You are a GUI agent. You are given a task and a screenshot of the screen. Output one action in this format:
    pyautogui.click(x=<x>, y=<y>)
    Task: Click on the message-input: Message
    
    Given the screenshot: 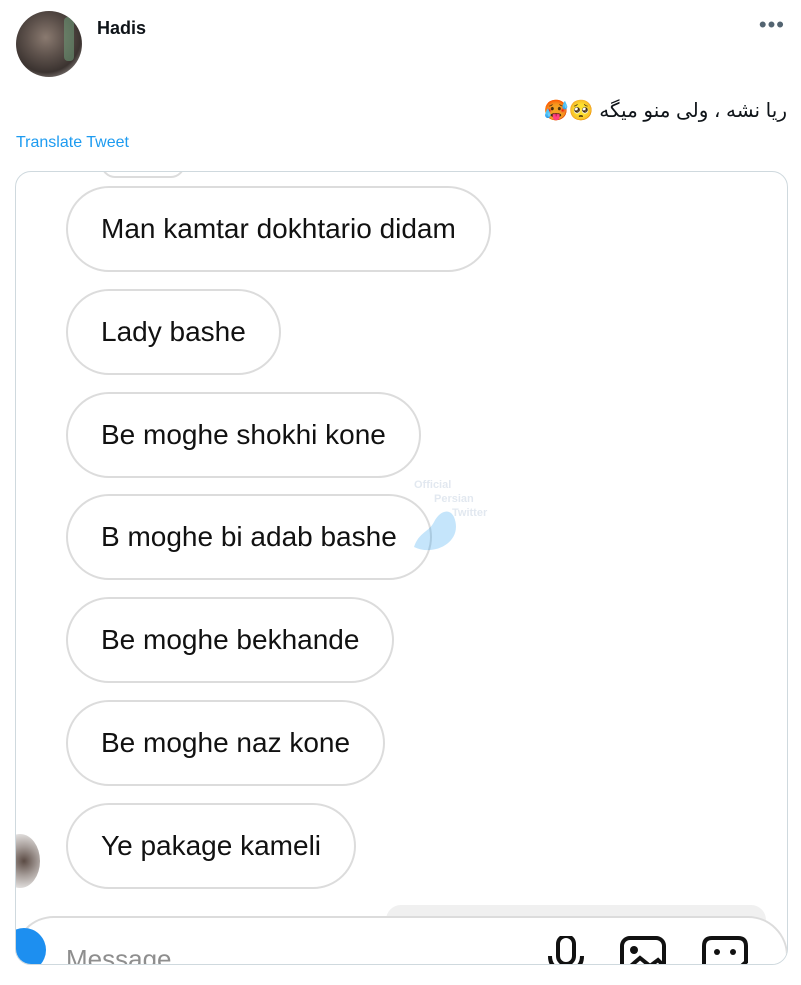 What is the action you would take?
    pyautogui.click(x=119, y=954)
    